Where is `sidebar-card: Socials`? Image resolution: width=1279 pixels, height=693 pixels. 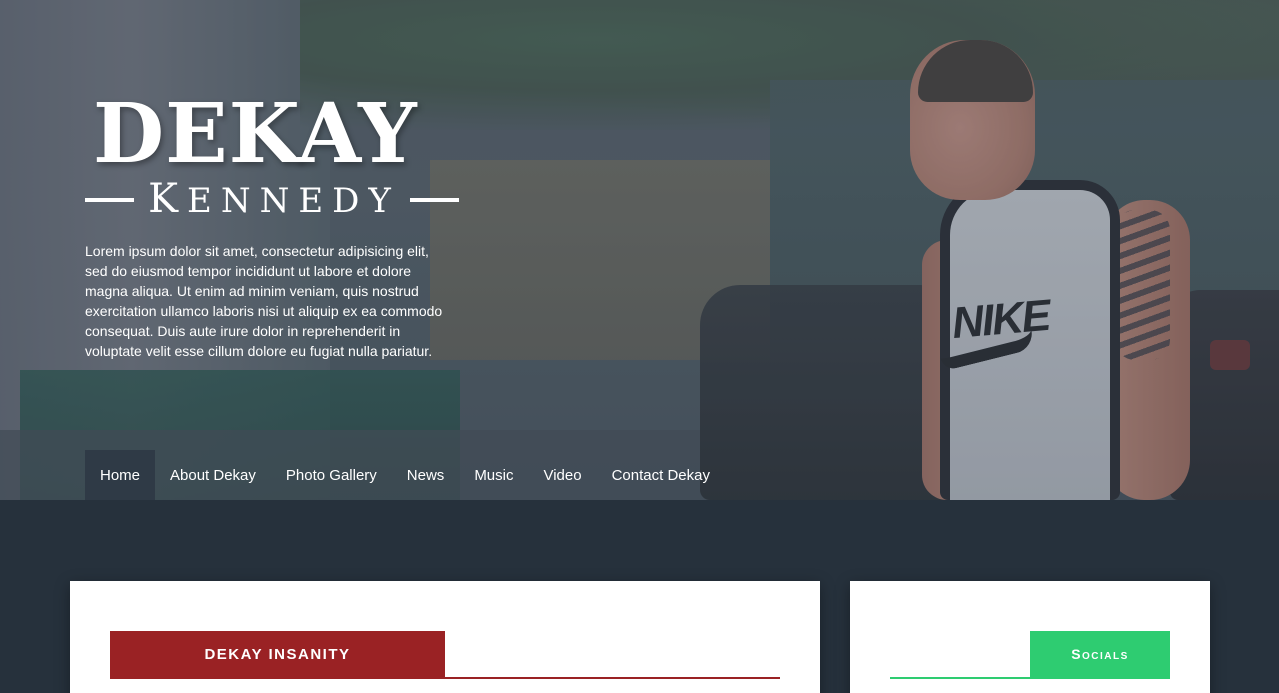
sidebar-card: Socials is located at coordinates (1030, 637).